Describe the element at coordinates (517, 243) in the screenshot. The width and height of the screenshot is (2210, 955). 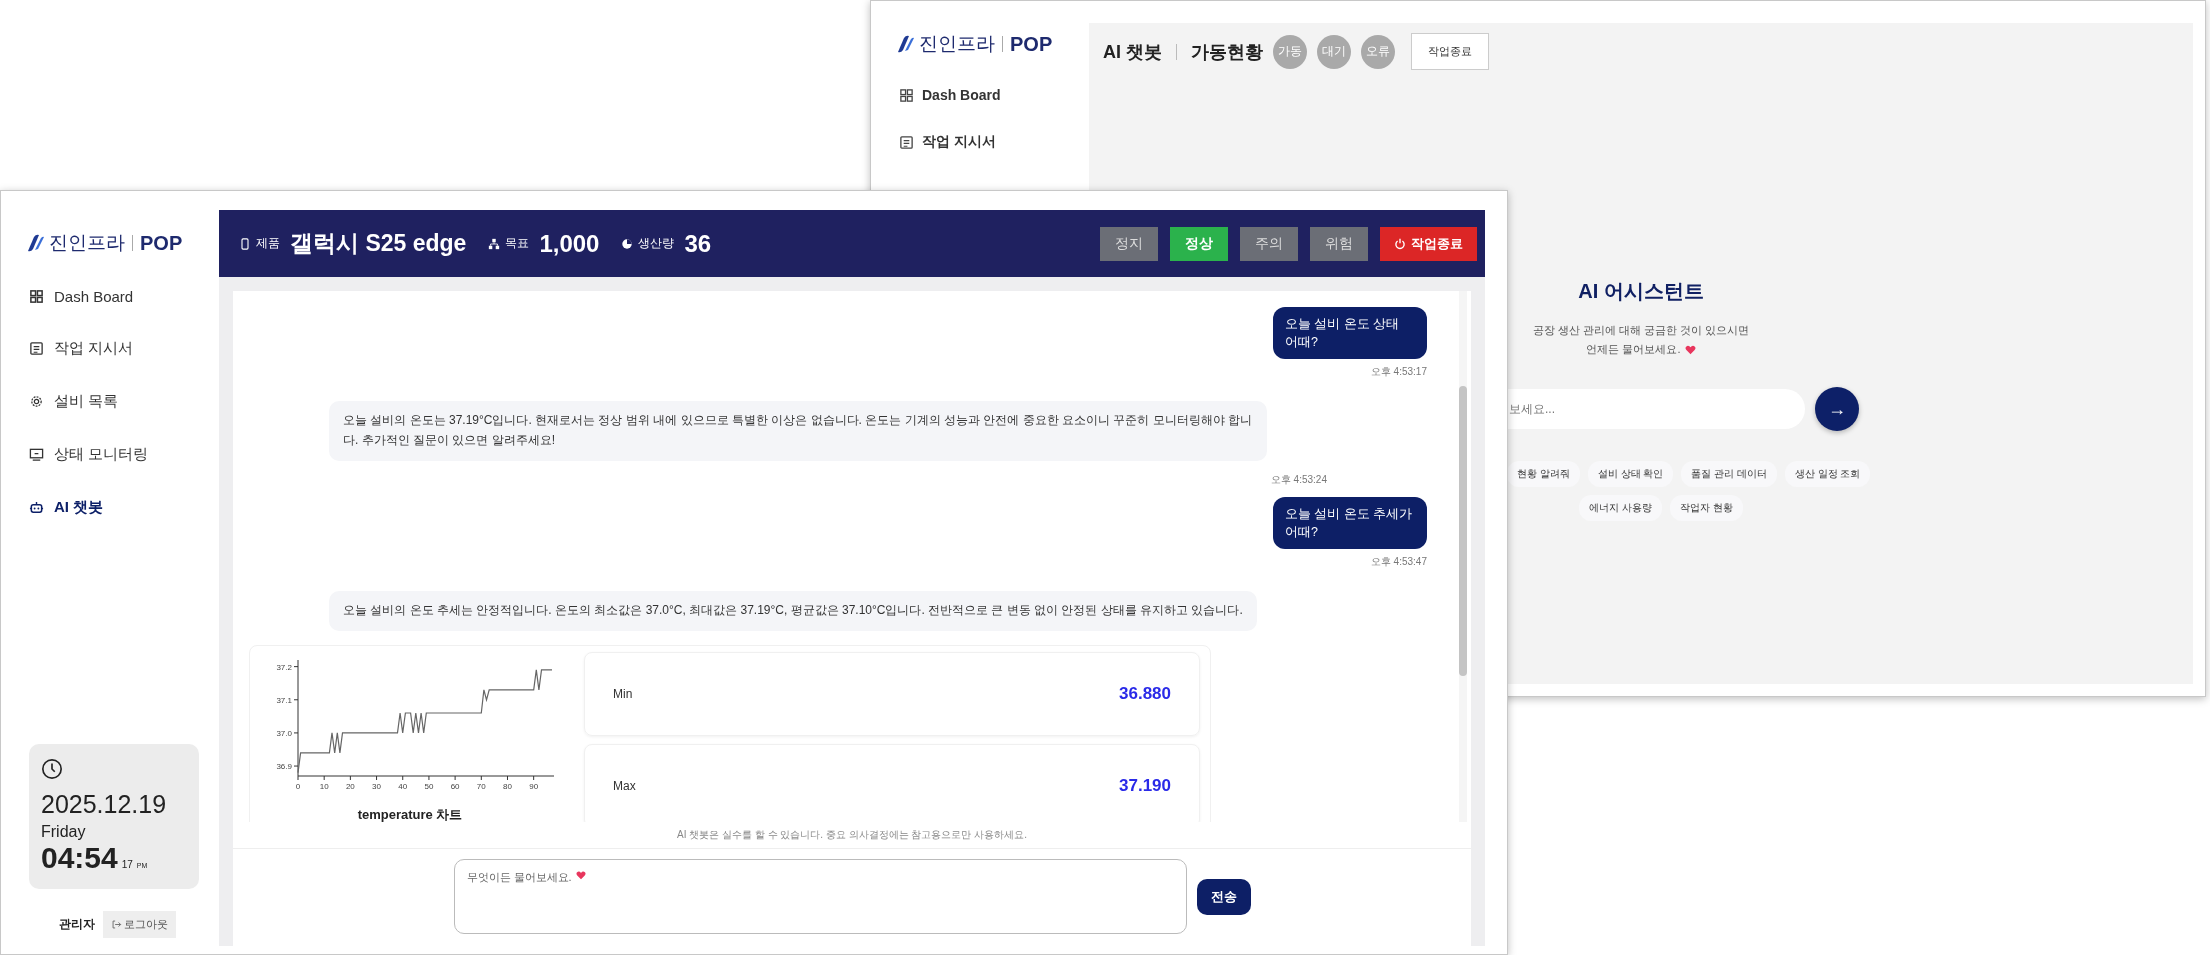
I see `target-label: 목표` at that location.